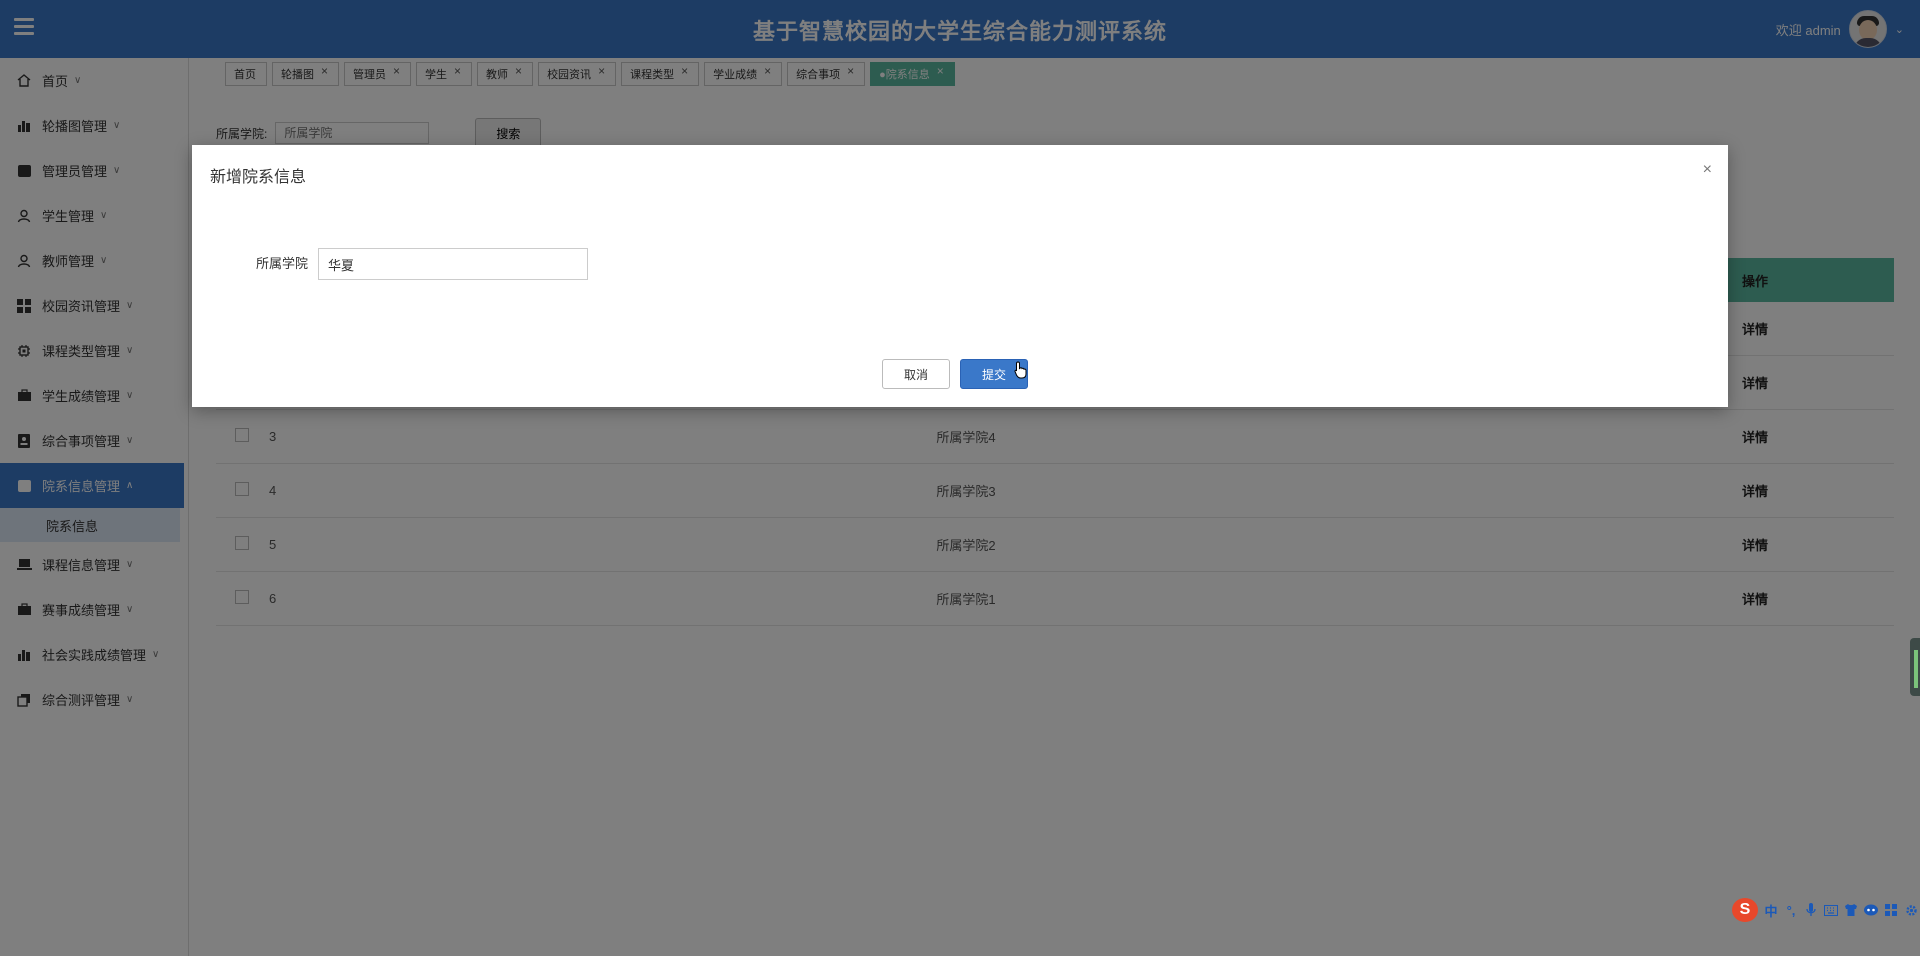 The width and height of the screenshot is (1920, 956). I want to click on microphone-icon, so click(1811, 910).